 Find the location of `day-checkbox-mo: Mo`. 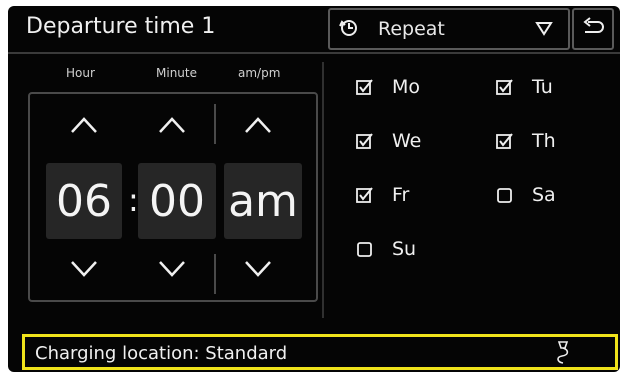

day-checkbox-mo: Mo is located at coordinates (388, 87).